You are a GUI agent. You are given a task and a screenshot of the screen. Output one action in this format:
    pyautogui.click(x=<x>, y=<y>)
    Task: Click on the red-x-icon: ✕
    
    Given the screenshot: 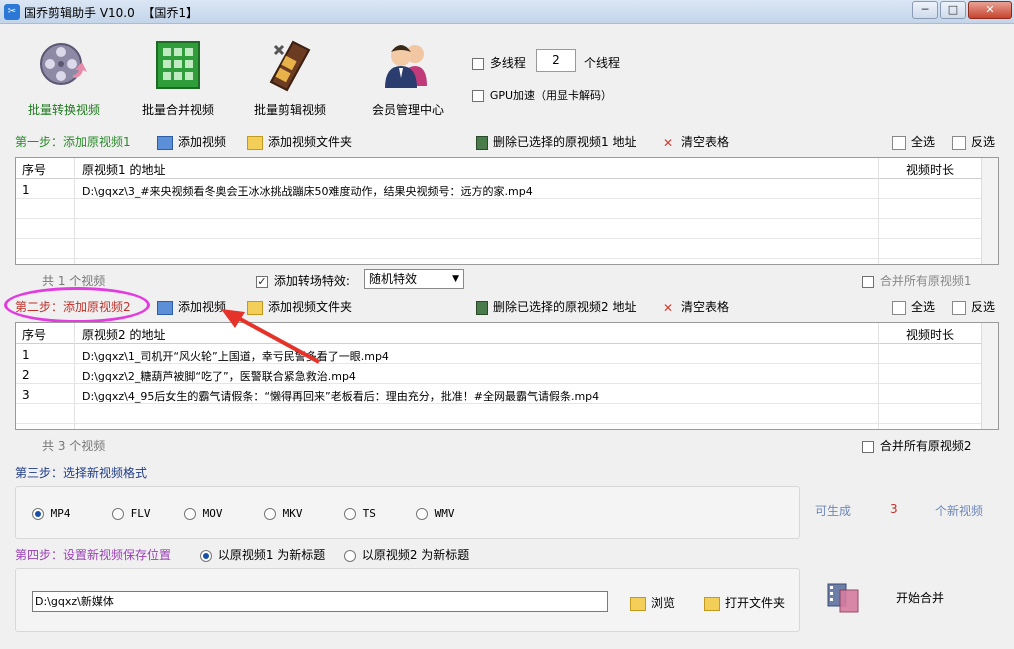 What is the action you would take?
    pyautogui.click(x=668, y=142)
    